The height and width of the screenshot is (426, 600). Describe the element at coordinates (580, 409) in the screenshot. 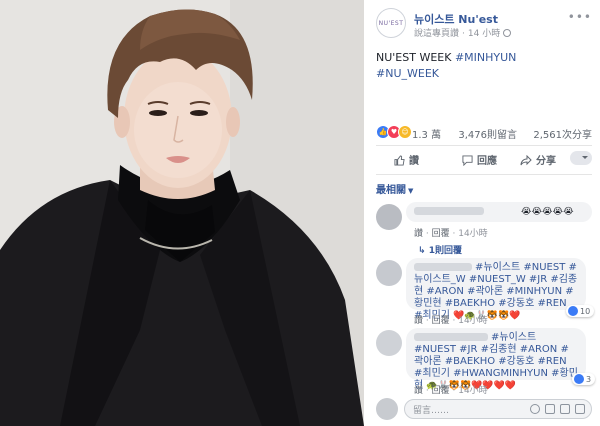

I see `sticker-icon` at that location.